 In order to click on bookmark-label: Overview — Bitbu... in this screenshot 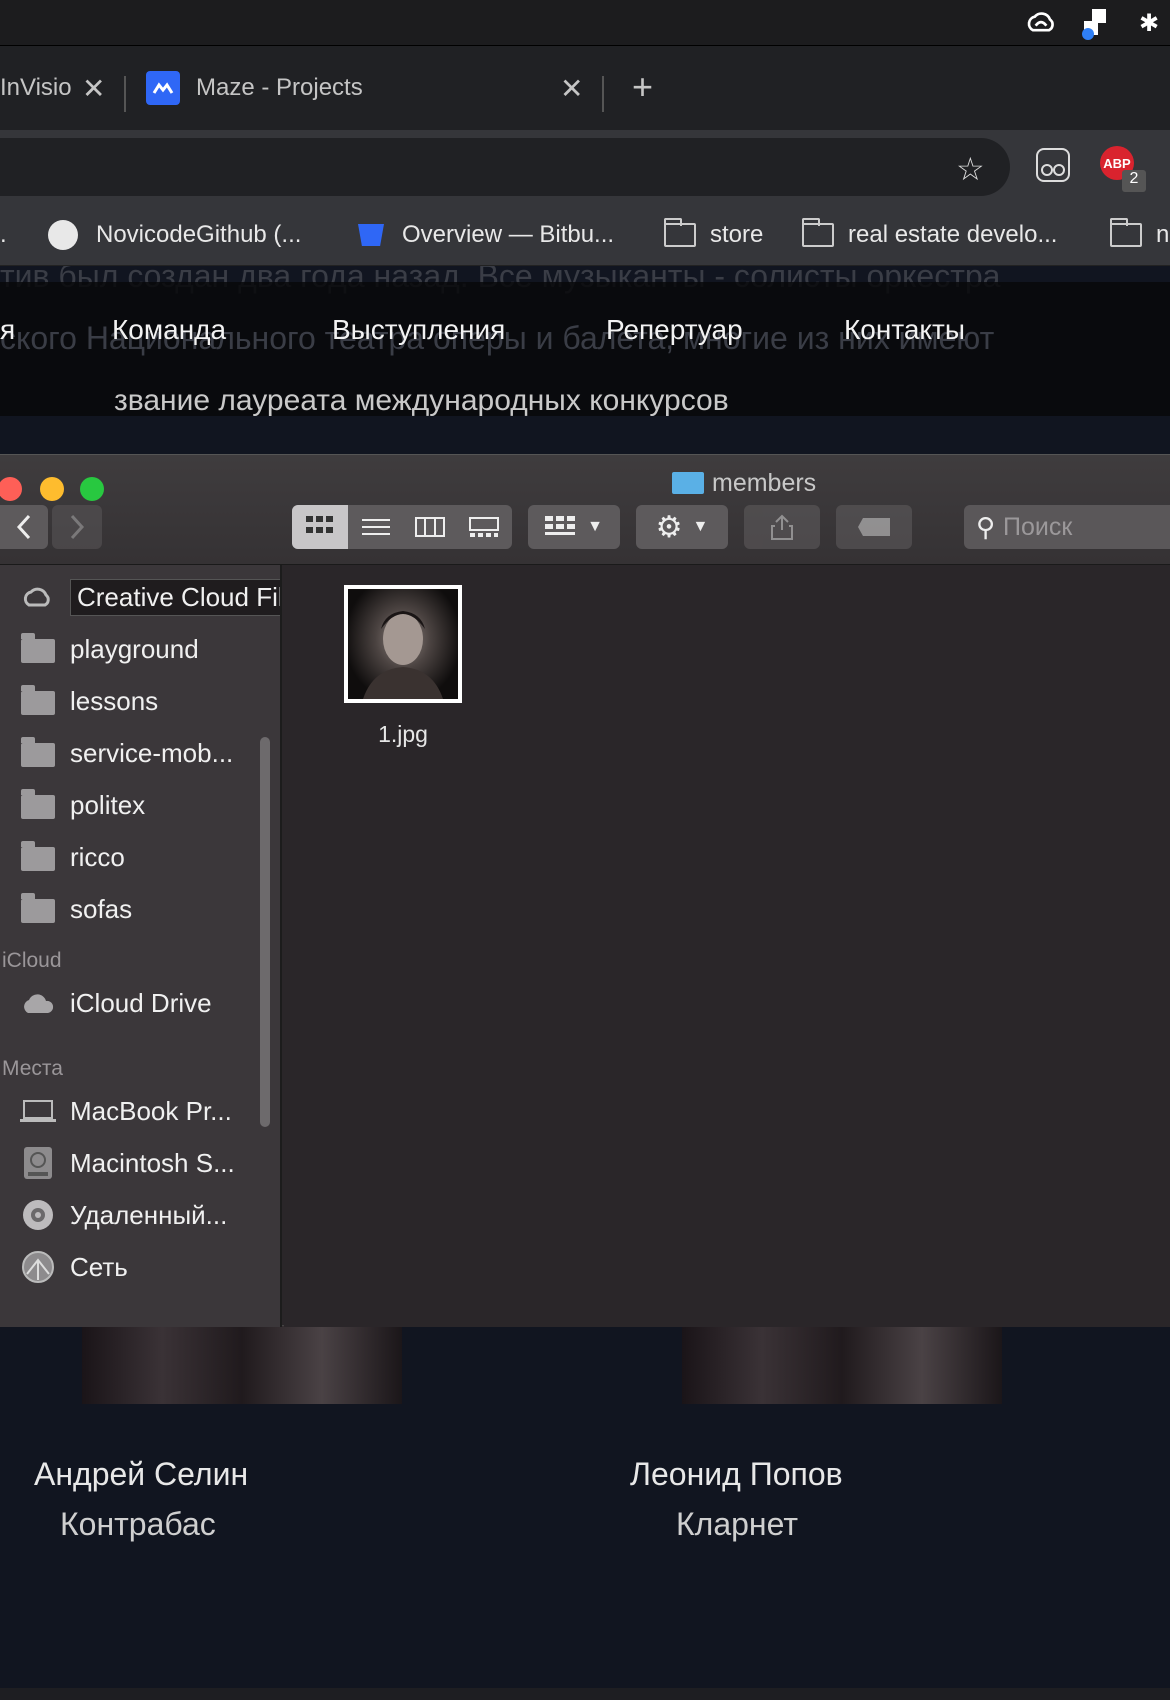, I will do `click(508, 234)`.